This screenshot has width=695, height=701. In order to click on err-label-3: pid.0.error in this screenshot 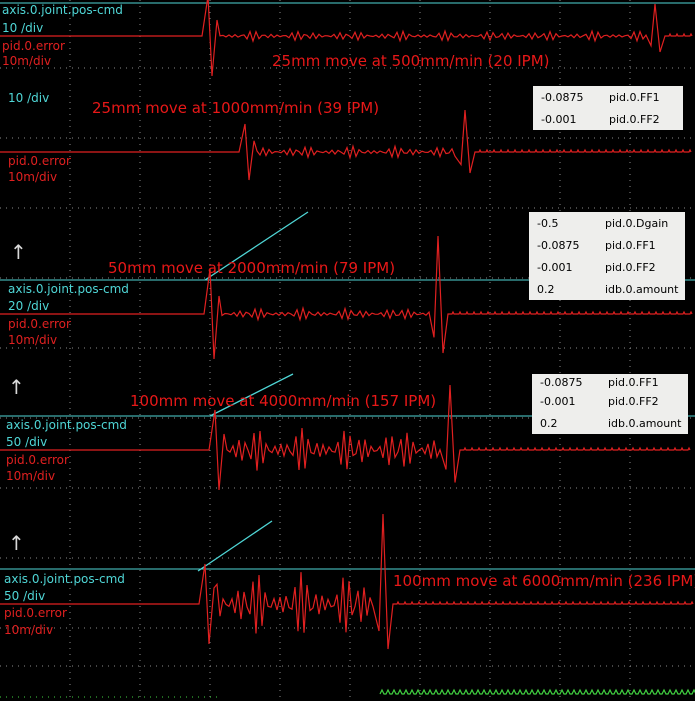, I will do `click(39, 324)`.